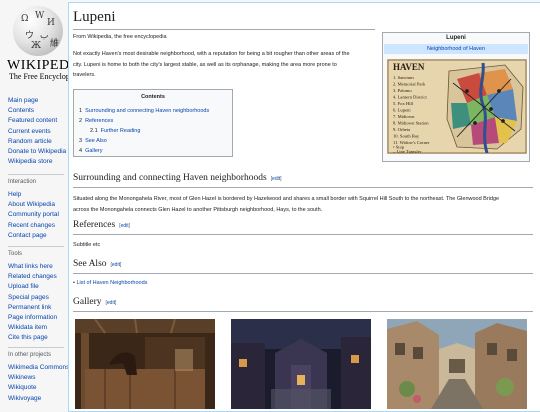 Image resolution: width=540 pixels, height=412 pixels. I want to click on globe-icon: ΩW Иウ ب維 Ж, so click(38, 31).